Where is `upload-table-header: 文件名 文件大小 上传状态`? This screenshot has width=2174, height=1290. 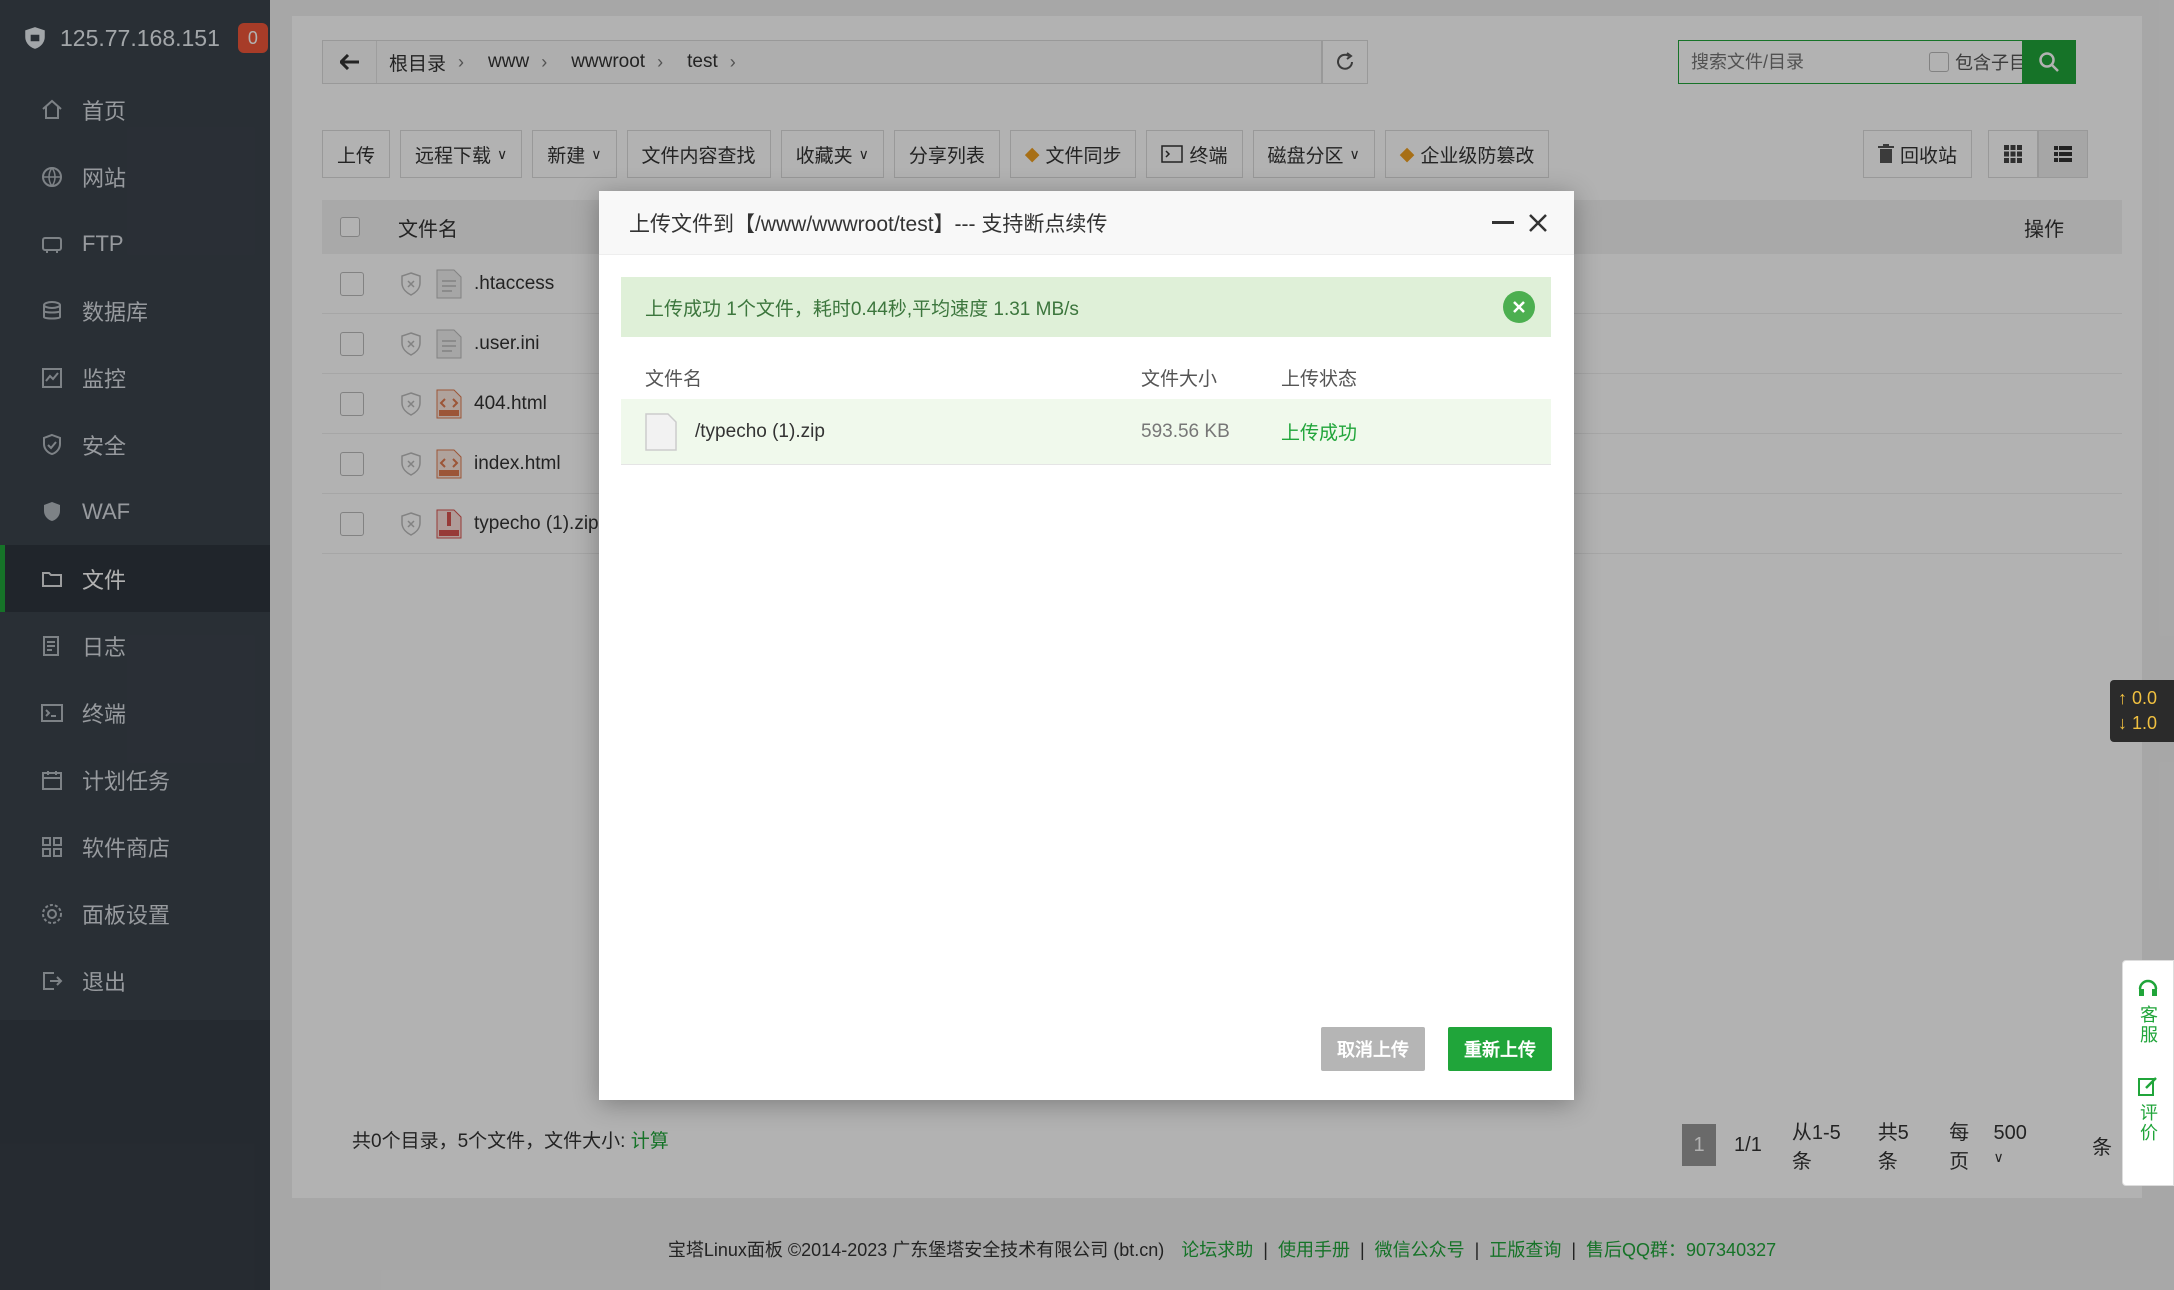
upload-table-header: 文件名 文件大小 上传状态 is located at coordinates (1086, 378).